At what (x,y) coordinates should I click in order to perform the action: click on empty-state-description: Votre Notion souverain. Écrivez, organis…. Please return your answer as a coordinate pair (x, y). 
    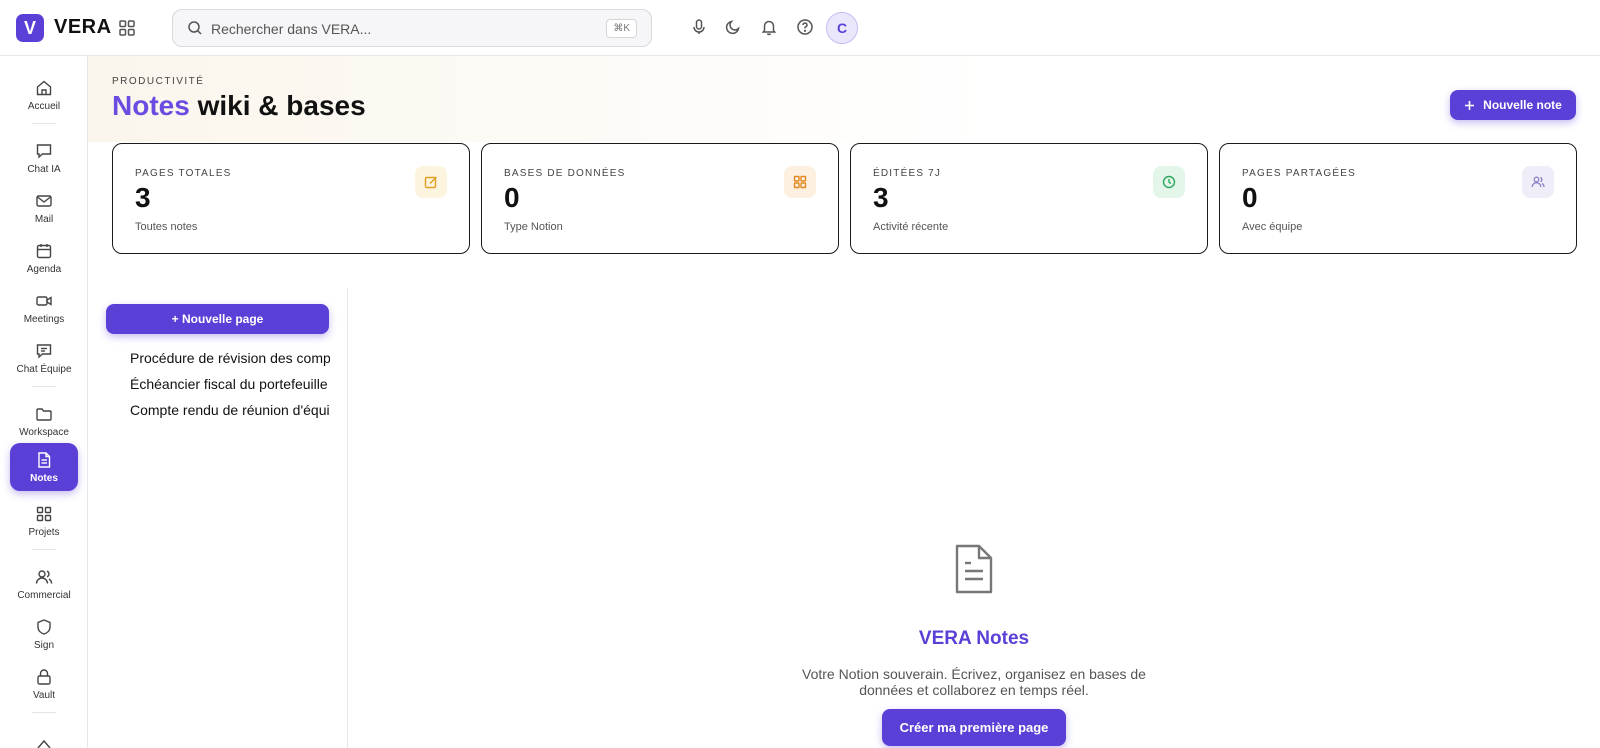
    Looking at the image, I should click on (974, 682).